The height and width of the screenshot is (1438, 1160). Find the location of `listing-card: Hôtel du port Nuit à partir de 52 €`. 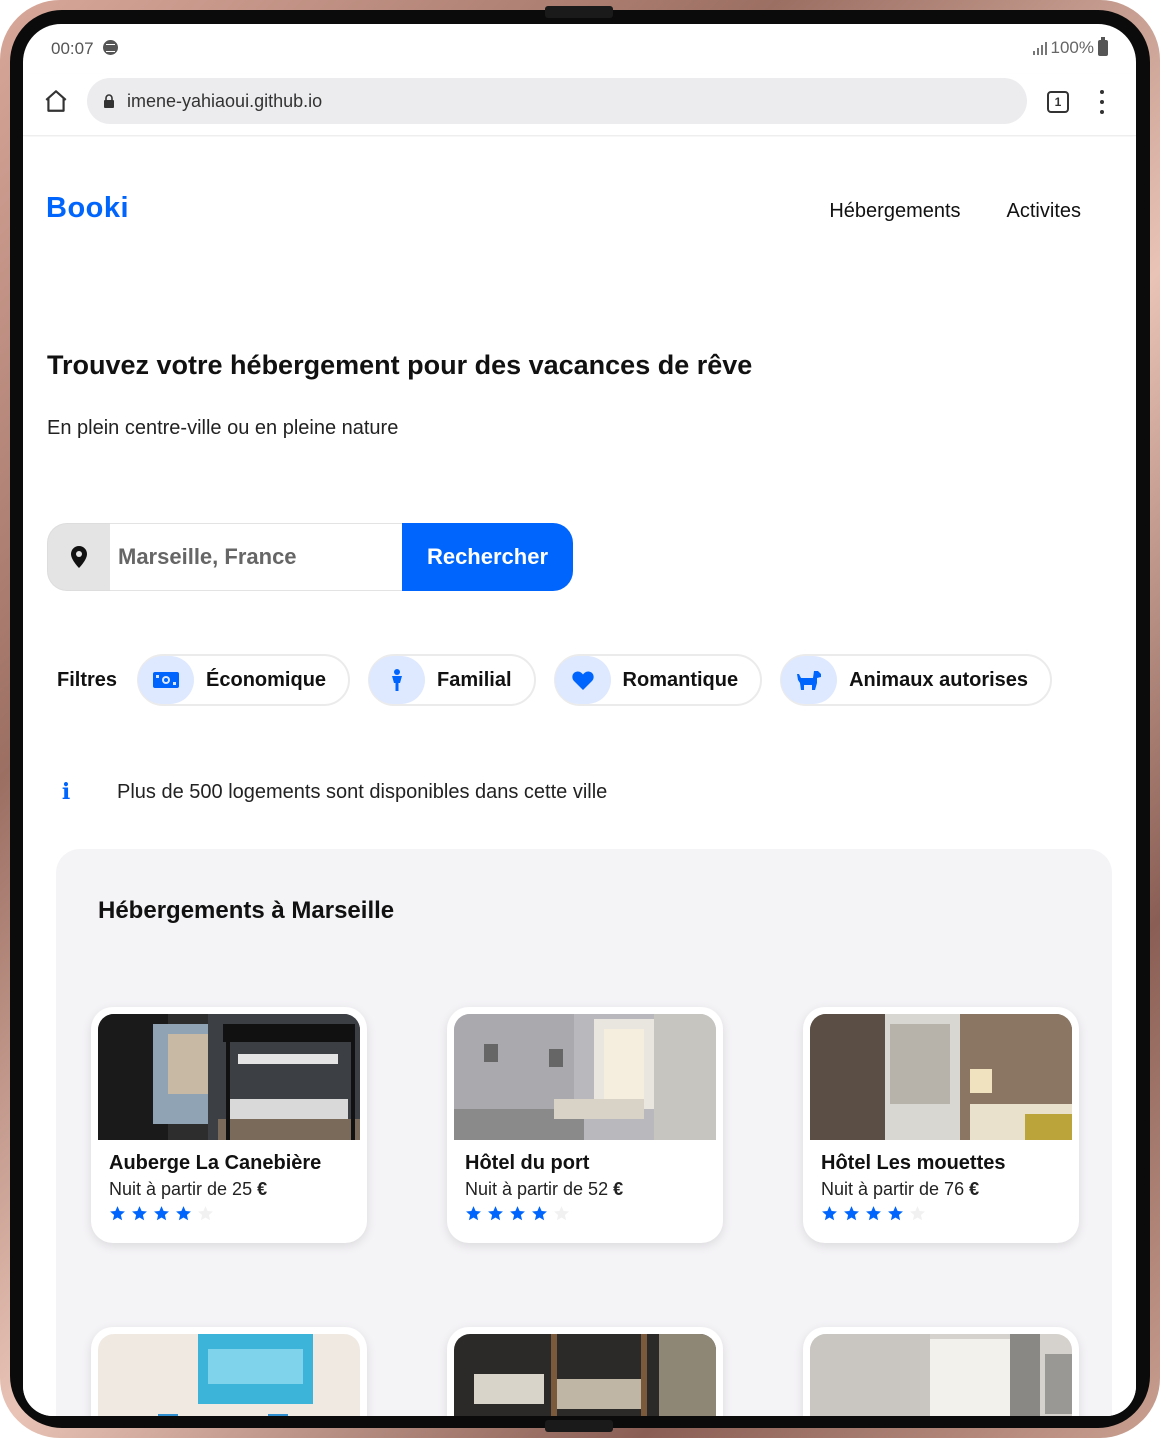

listing-card: Hôtel du port Nuit à partir de 52 € is located at coordinates (585, 1125).